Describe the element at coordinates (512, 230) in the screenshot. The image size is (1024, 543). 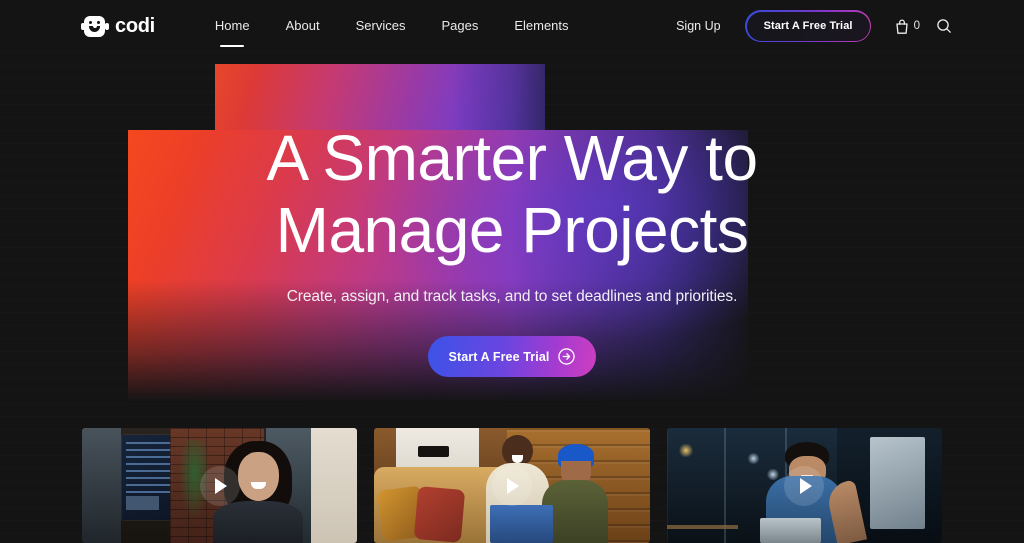
I see `hero-title-line-2: Manage Projects` at that location.